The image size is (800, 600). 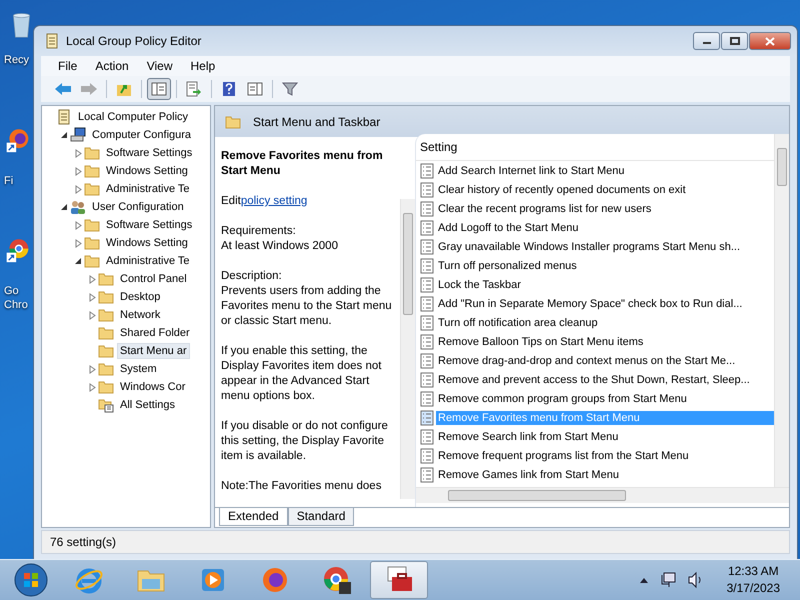 I want to click on desktop-icon-label: Recy, so click(x=17, y=60).